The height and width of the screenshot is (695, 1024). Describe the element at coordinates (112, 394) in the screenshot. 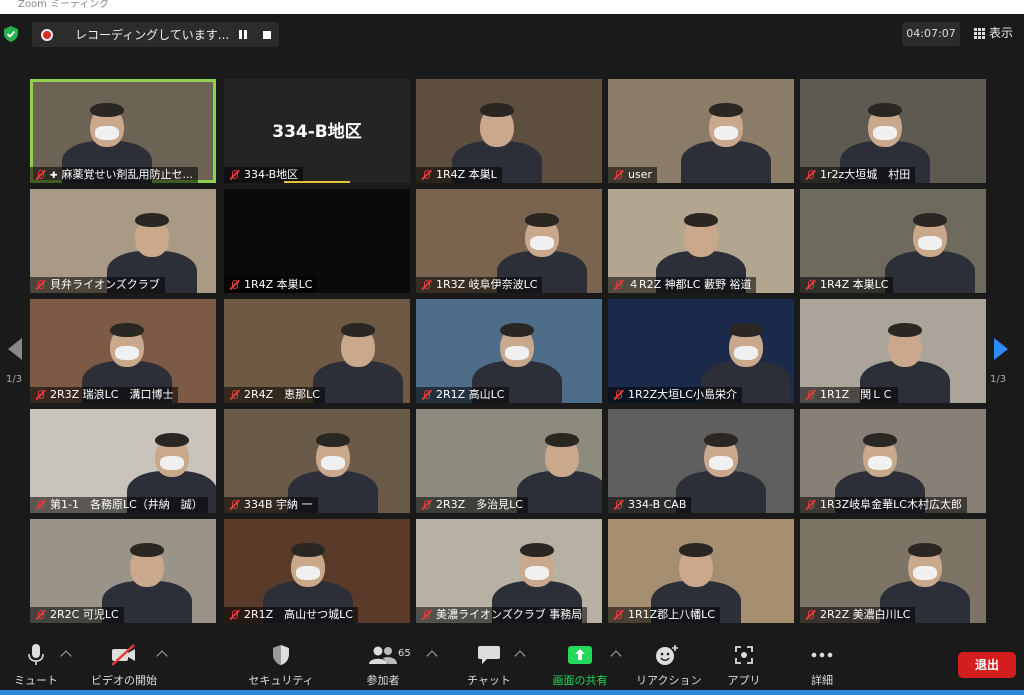

I see `participant-name: 2R3Z 瑞浪LC 溝口博士` at that location.